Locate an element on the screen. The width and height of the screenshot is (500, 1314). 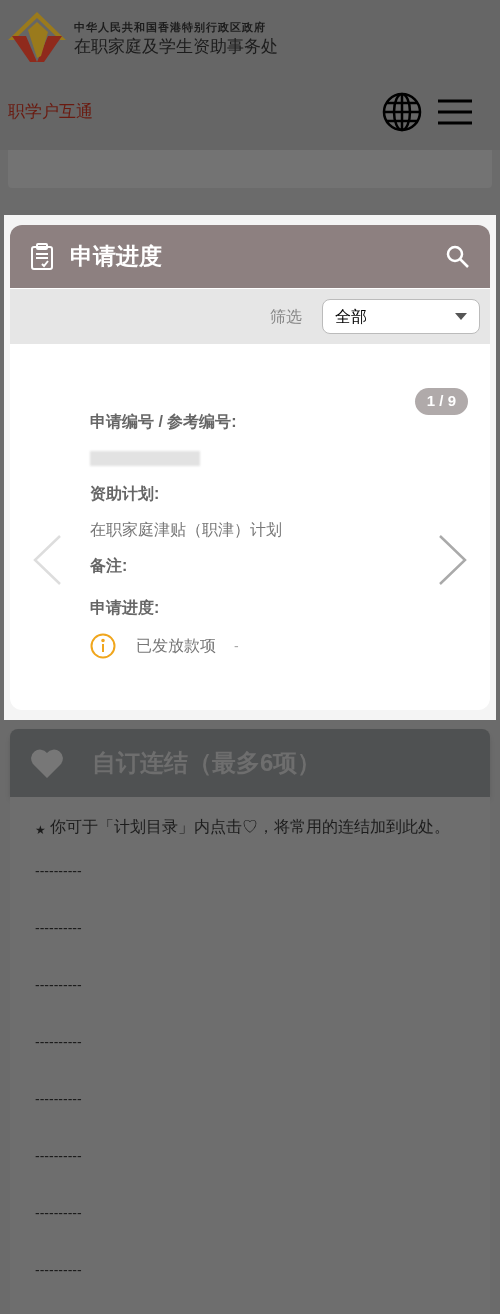
card-title: 申请进度 is located at coordinates (116, 257).